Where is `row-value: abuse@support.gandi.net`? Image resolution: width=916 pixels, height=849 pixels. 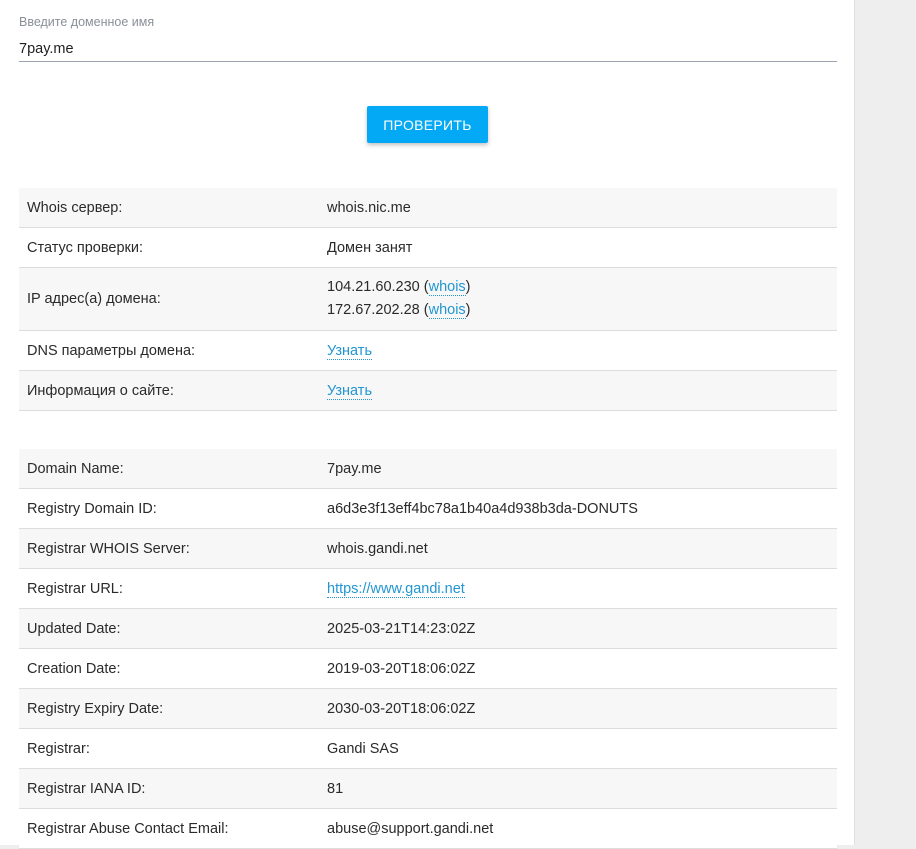
row-value: abuse@support.gandi.net is located at coordinates (578, 828).